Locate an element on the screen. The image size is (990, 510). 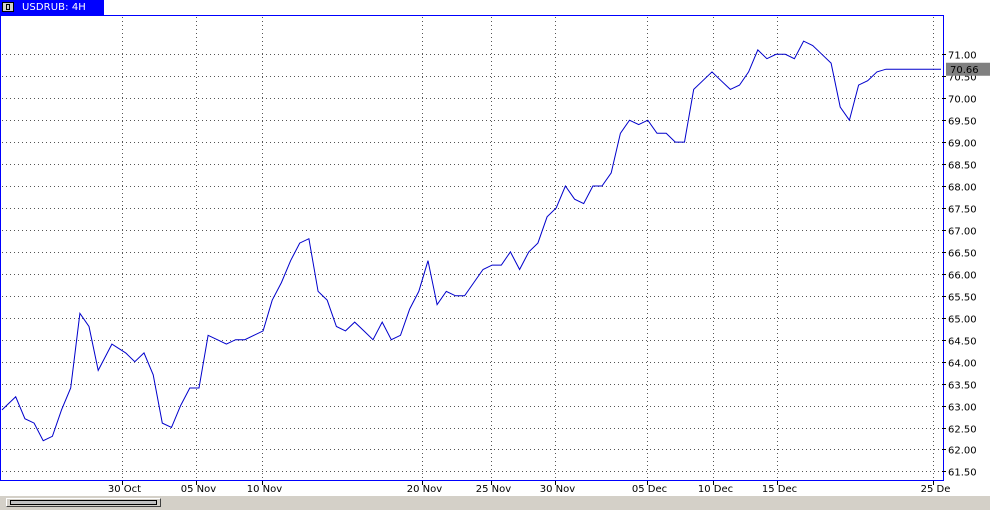
y-tick-label: 65.50 is located at coordinates (962, 298).